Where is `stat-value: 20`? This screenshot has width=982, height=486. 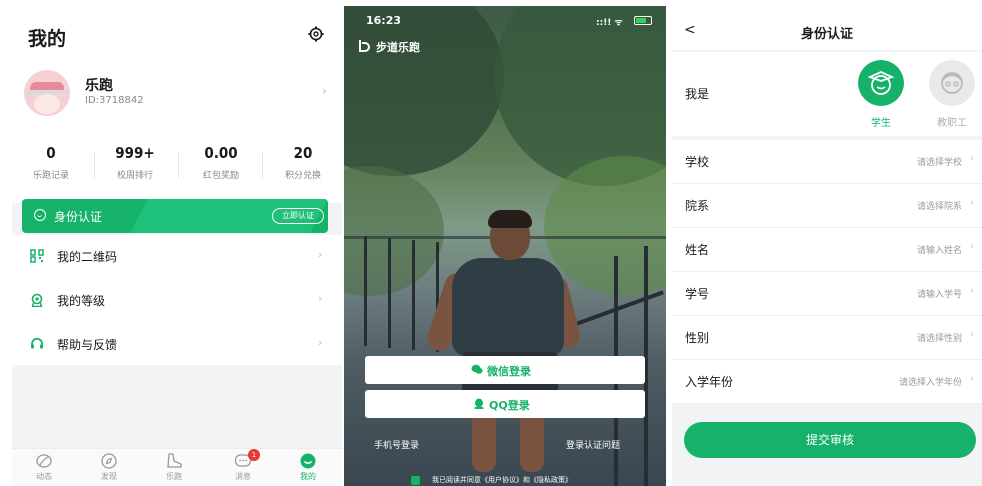
stat-value: 20 is located at coordinates (303, 153).